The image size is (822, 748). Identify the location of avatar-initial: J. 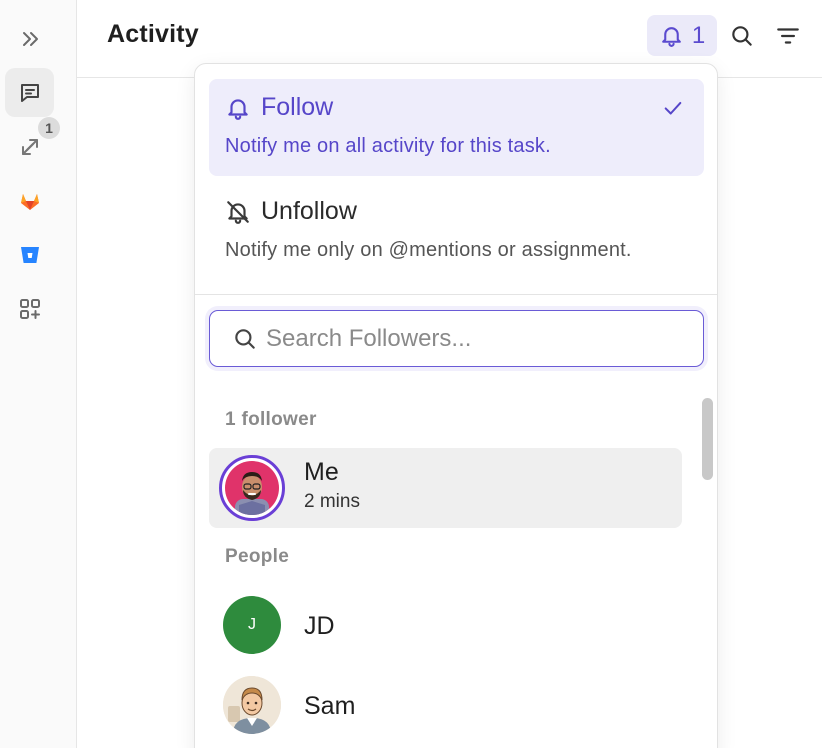
(252, 624).